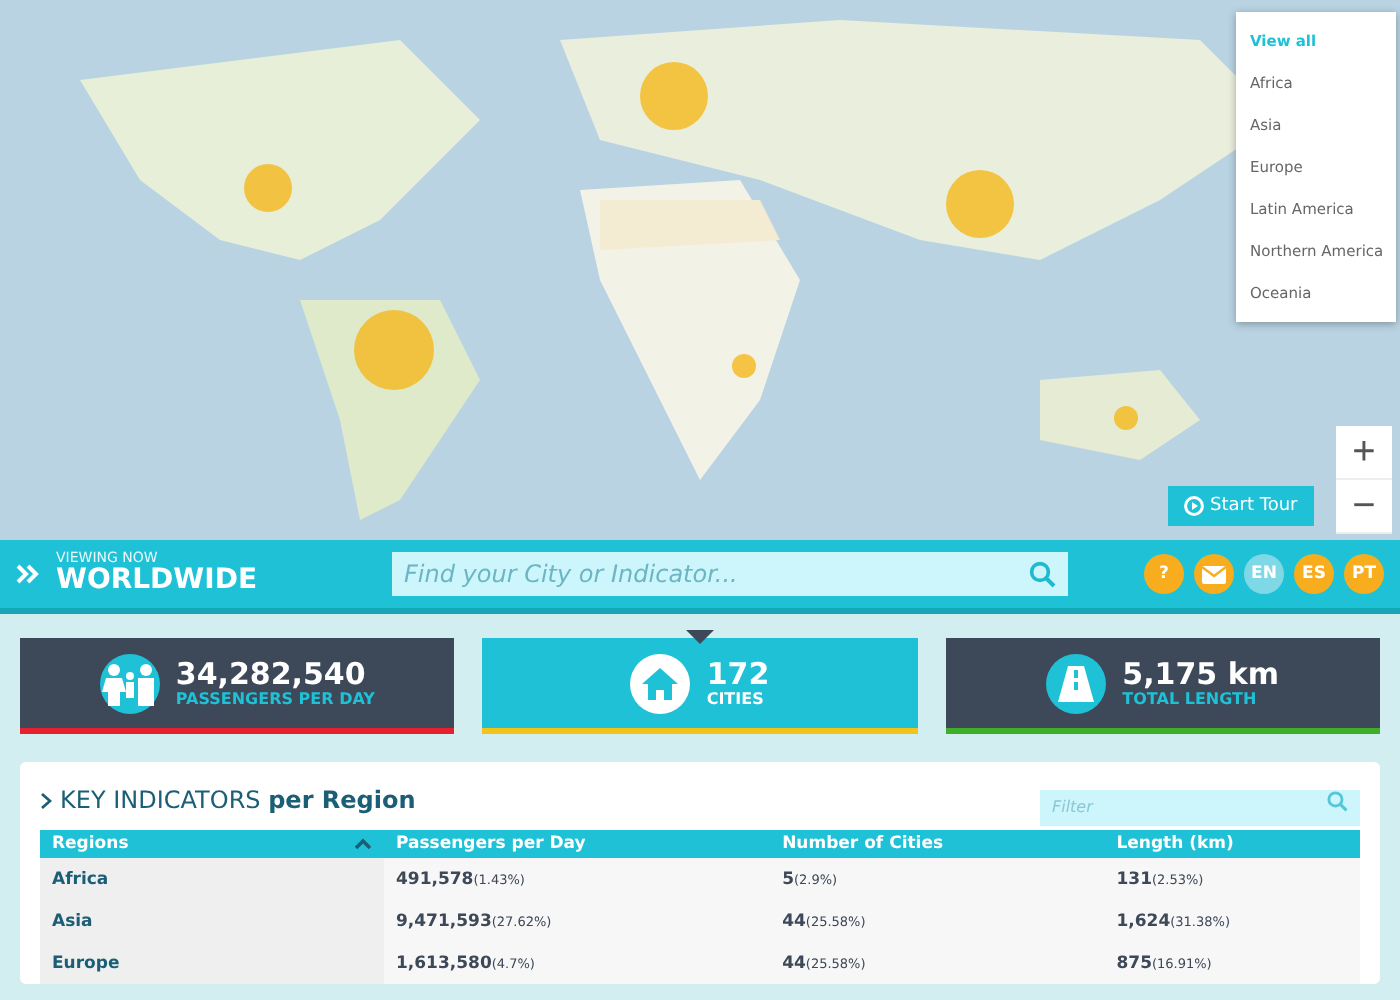  Describe the element at coordinates (1314, 574) in the screenshot. I see `language-button: ES` at that location.